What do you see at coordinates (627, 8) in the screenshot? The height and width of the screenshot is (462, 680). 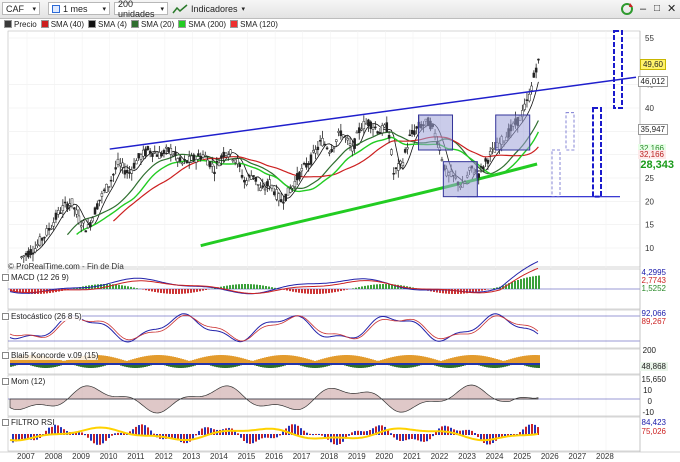 I see `refresh-button` at bounding box center [627, 8].